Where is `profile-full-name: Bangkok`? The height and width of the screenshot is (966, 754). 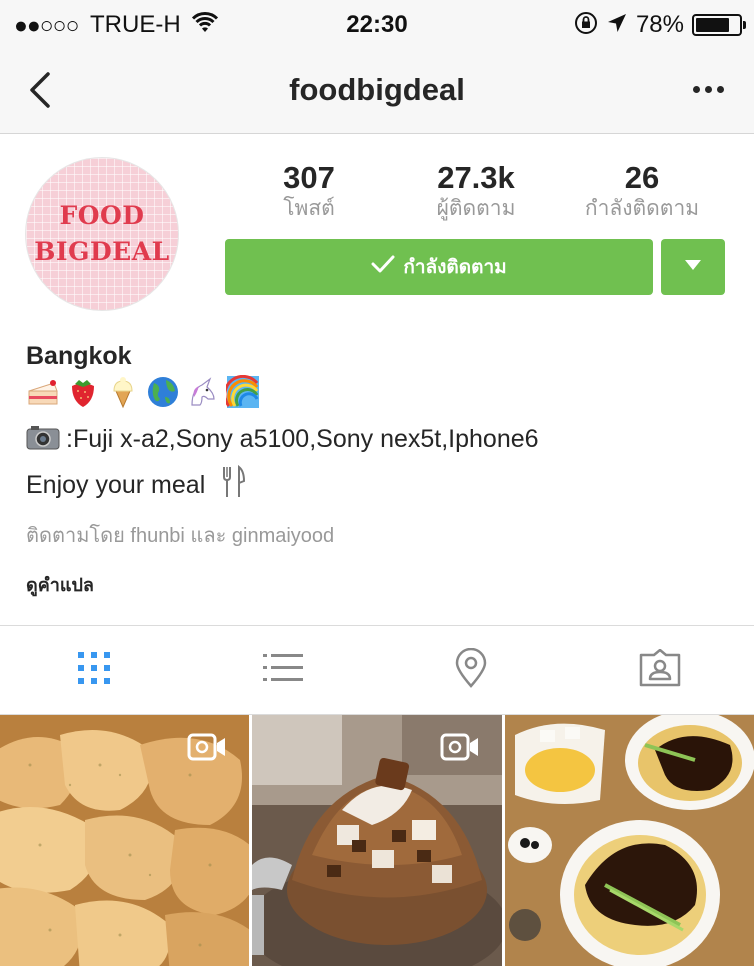 profile-full-name: Bangkok is located at coordinates (79, 356).